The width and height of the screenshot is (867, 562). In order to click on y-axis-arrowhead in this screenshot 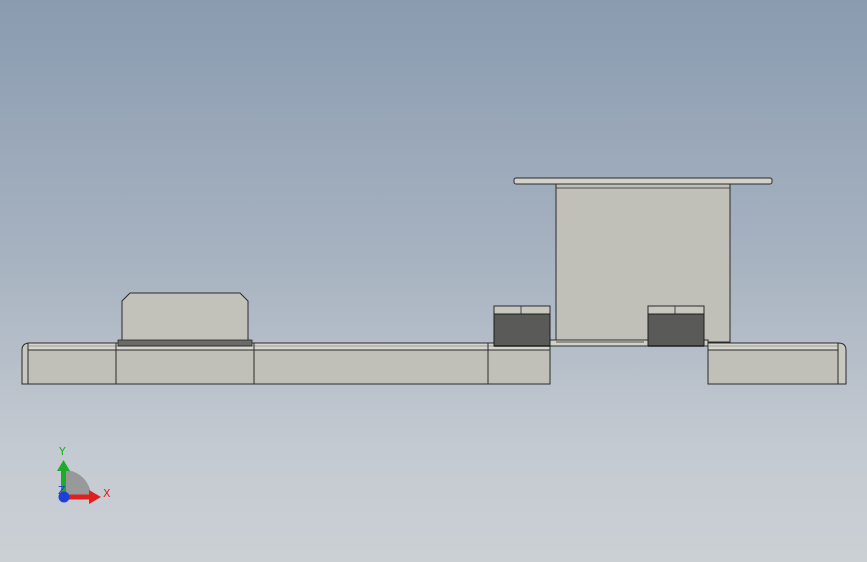, I will do `click(63, 465)`.